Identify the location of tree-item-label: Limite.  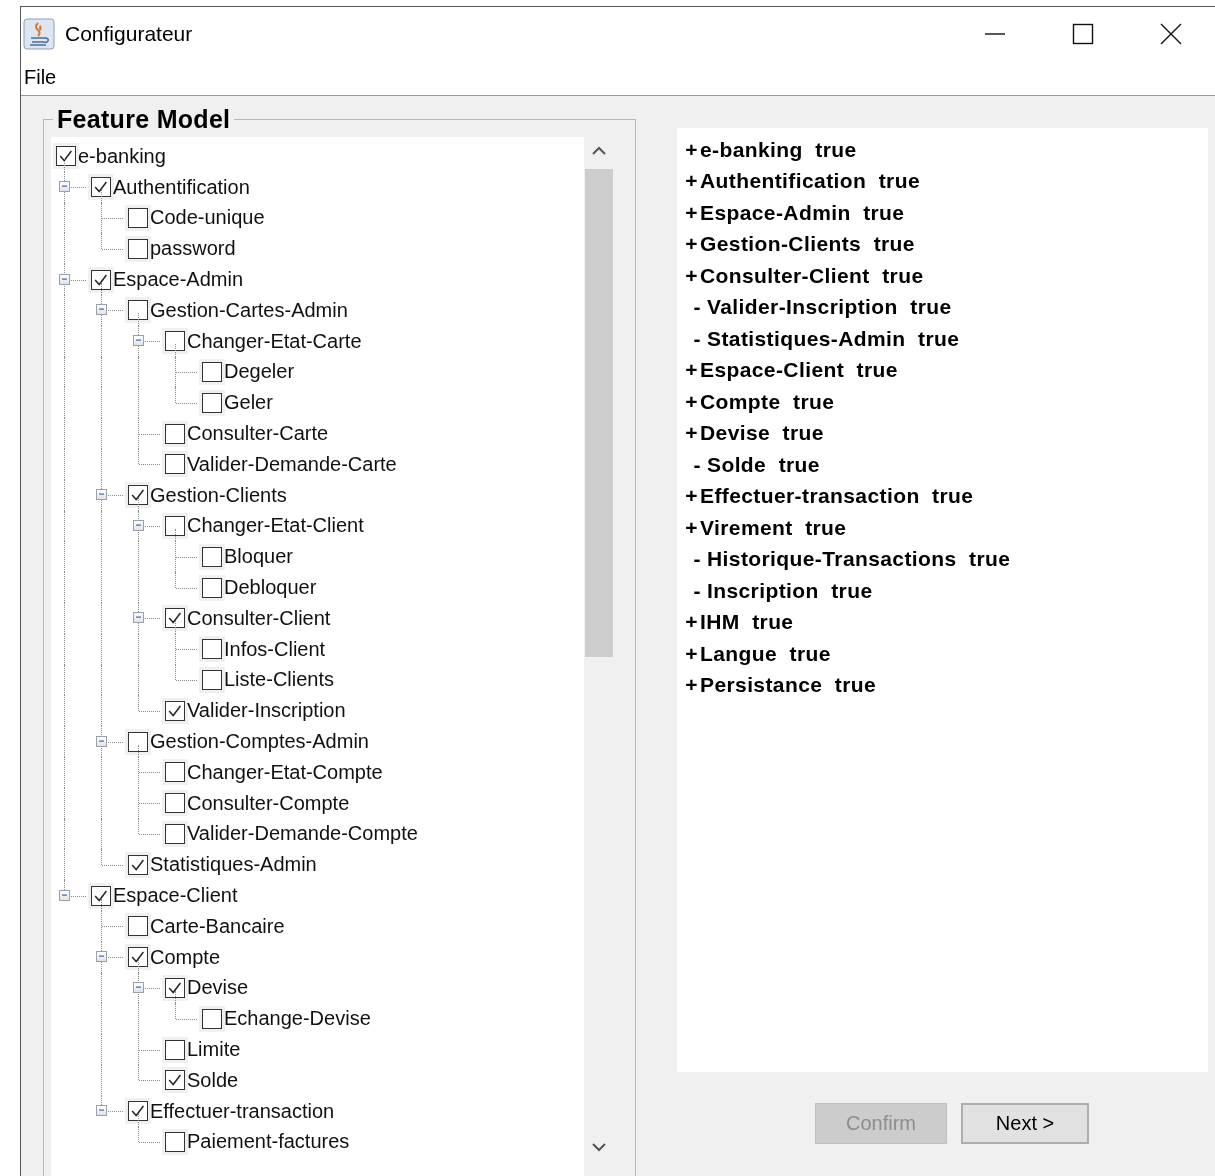
(214, 1049).